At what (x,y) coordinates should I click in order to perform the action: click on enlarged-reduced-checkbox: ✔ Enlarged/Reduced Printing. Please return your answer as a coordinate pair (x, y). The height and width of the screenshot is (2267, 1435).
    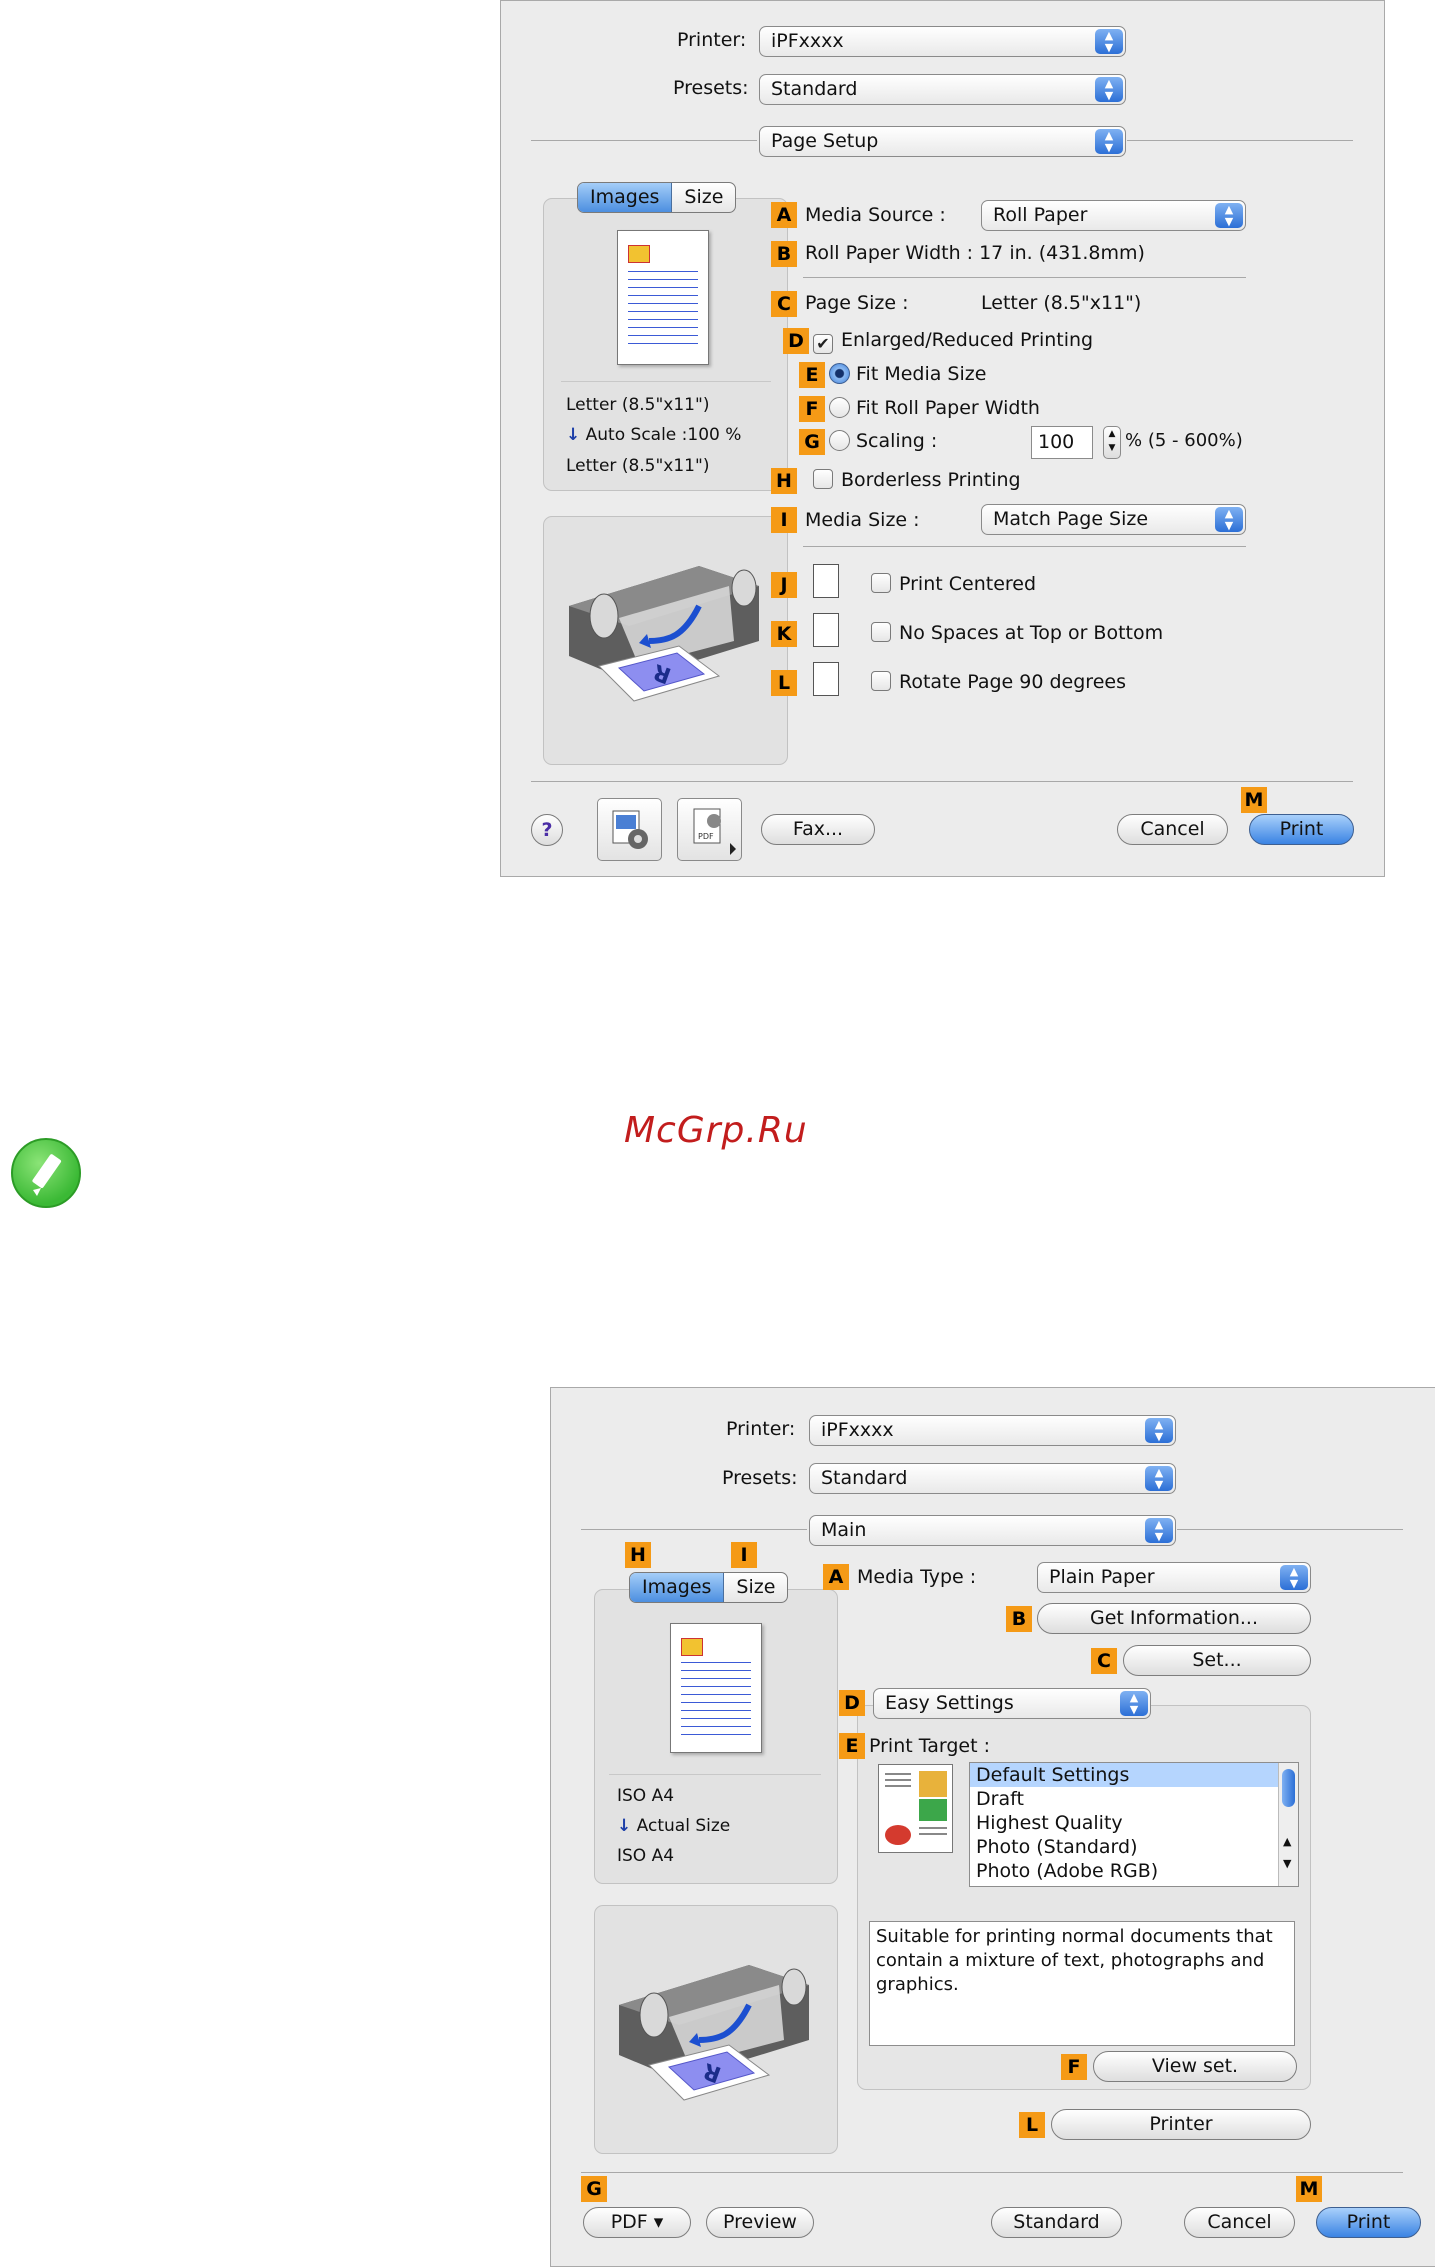
    Looking at the image, I should click on (953, 341).